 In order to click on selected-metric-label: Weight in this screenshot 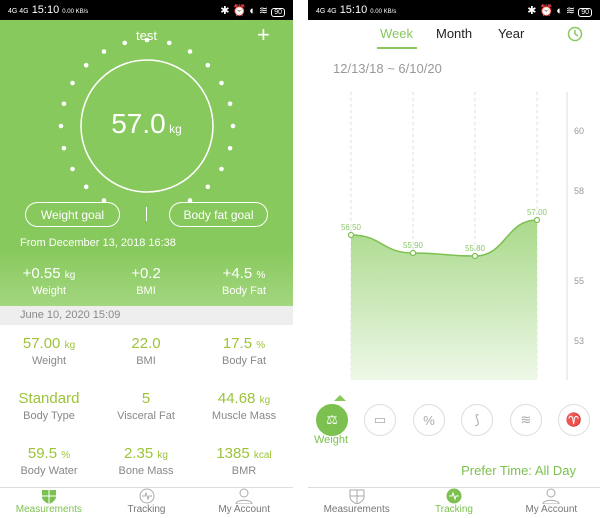, I will do `click(331, 440)`.